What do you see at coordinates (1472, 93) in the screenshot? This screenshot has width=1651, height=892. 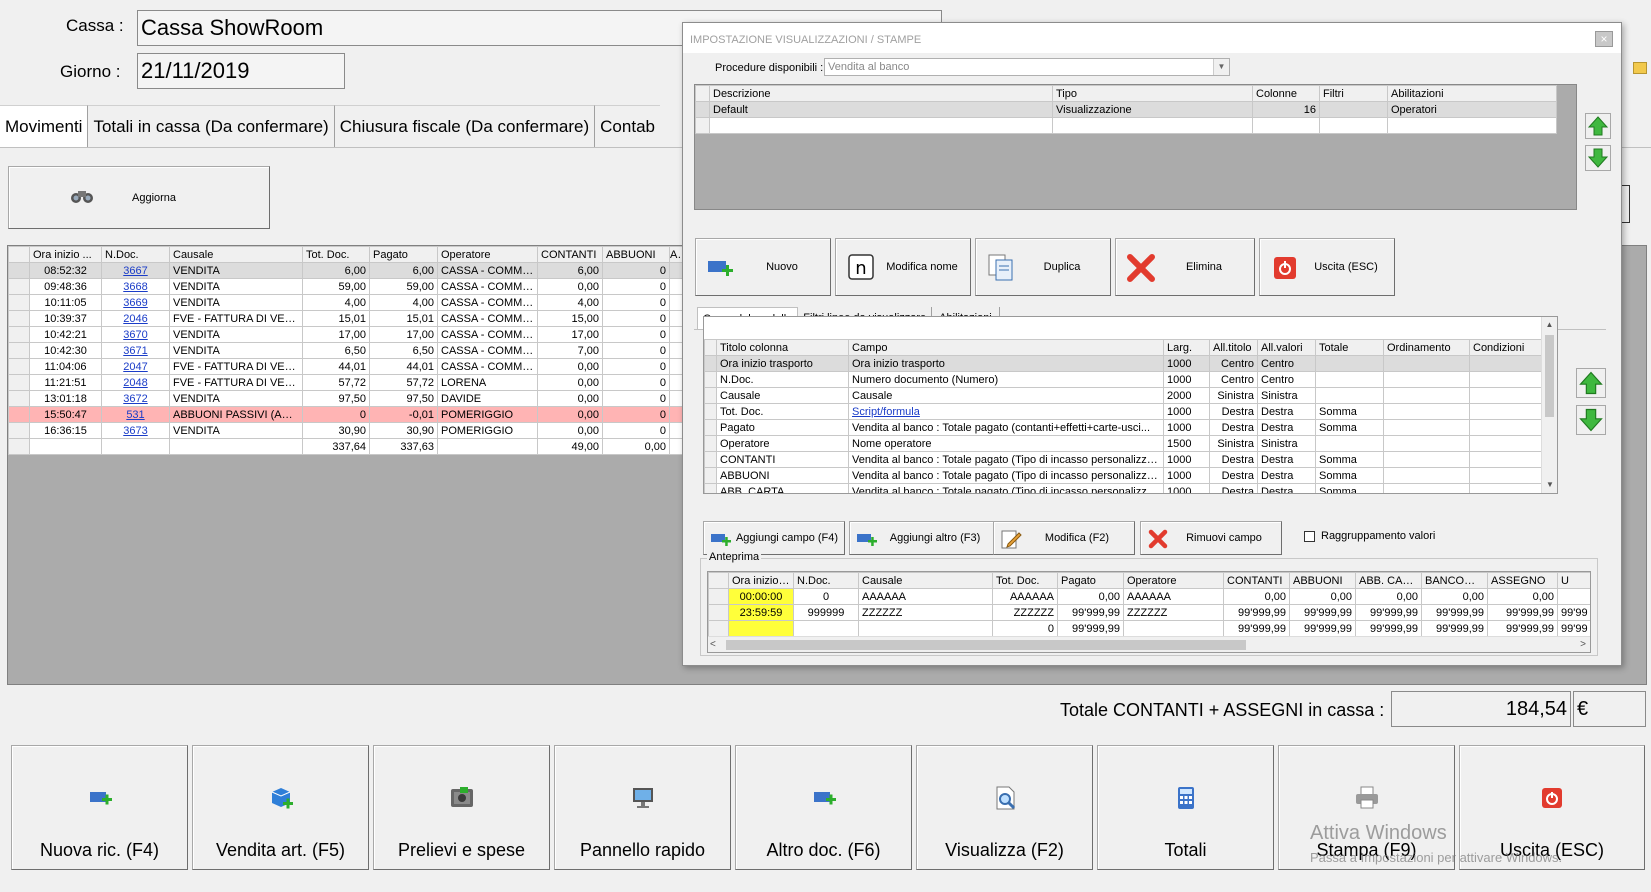 I see `col-abilitazioni: Abilitazioni` at bounding box center [1472, 93].